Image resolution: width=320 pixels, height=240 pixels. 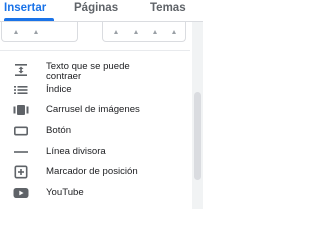 What do you see at coordinates (59, 89) in the screenshot?
I see `item-label: Índice` at bounding box center [59, 89].